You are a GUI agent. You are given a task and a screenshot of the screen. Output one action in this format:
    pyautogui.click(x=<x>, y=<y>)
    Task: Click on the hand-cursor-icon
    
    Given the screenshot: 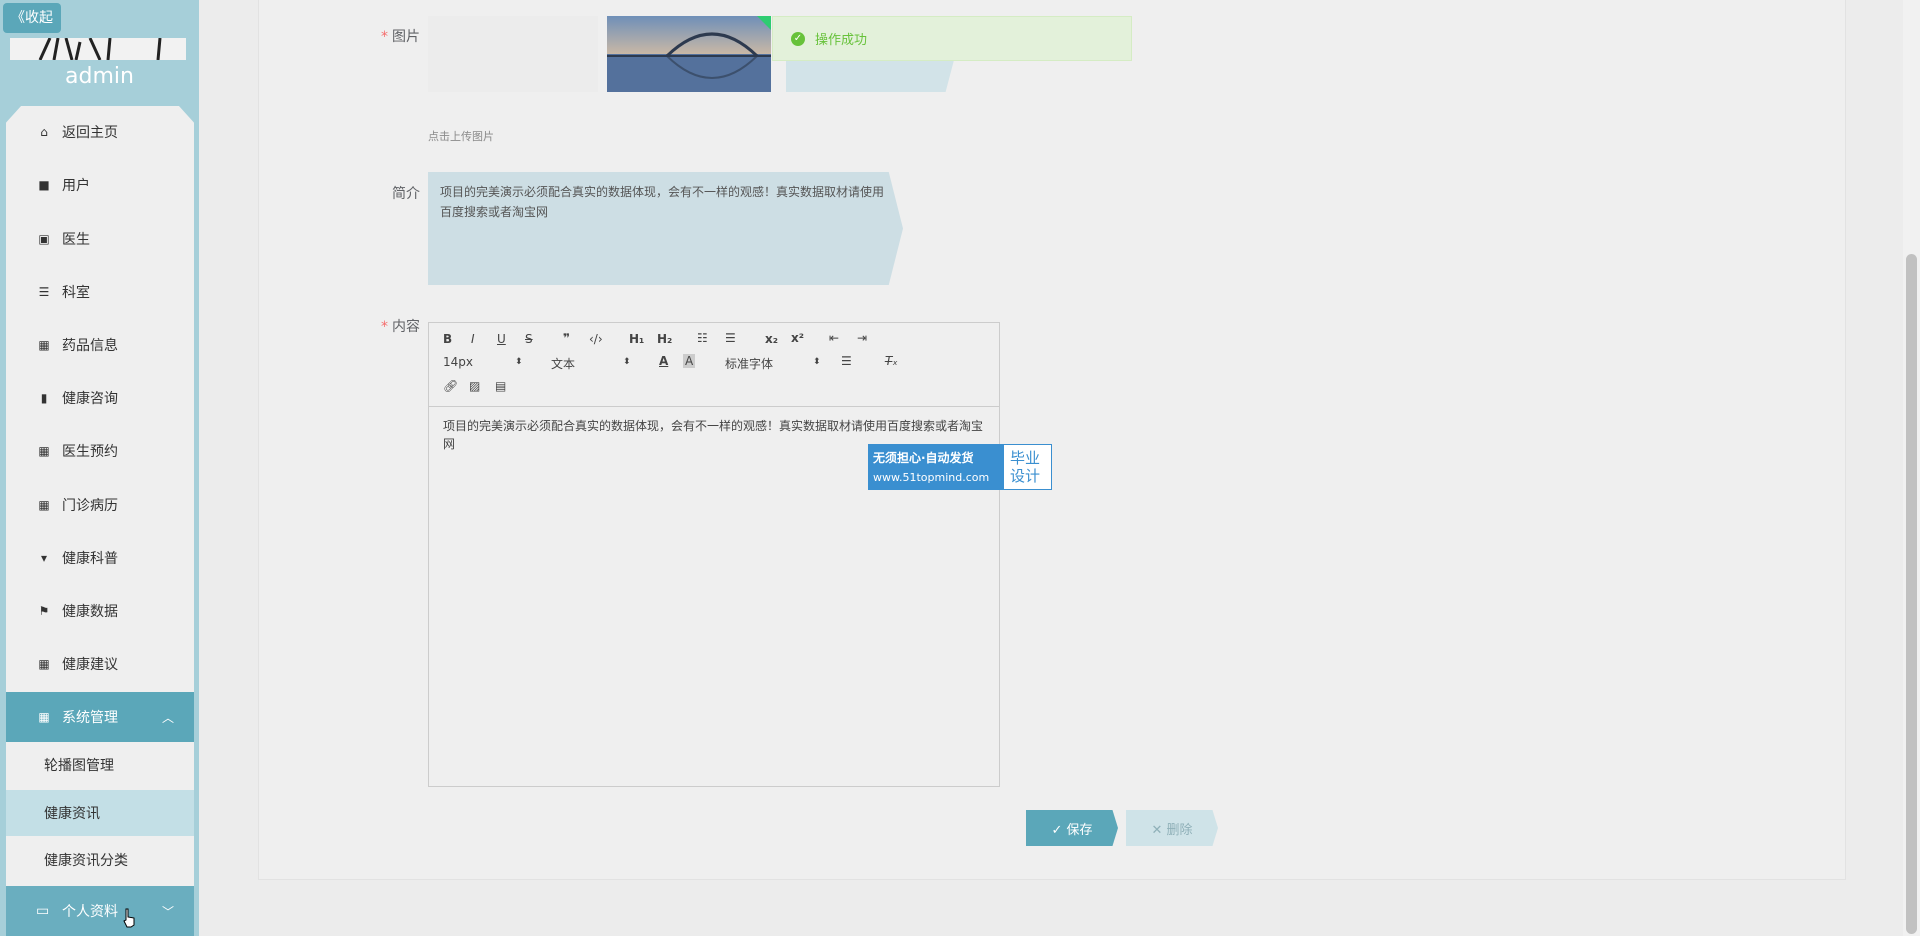 What is the action you would take?
    pyautogui.click(x=129, y=918)
    